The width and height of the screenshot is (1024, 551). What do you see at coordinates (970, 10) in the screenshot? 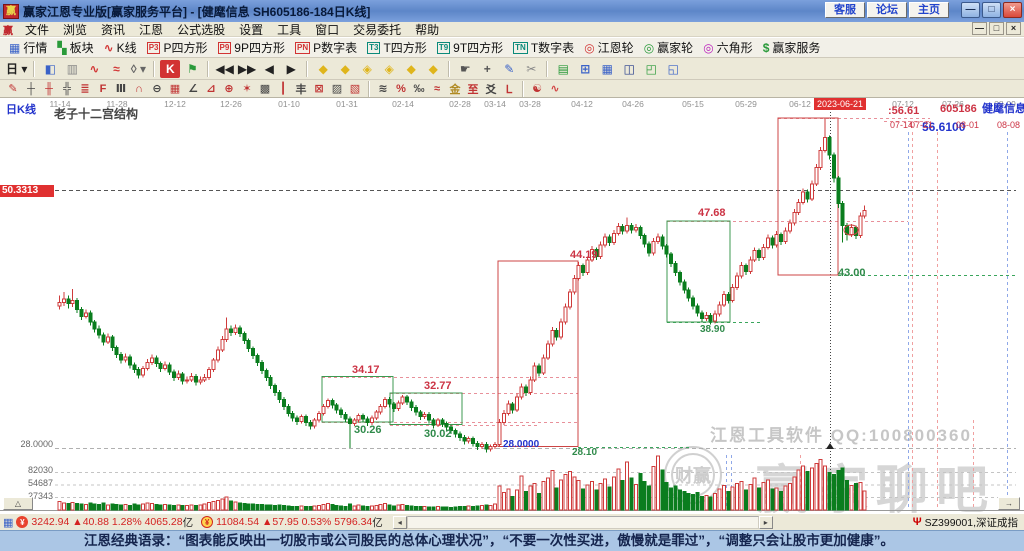
I see `minimize-button: —` at bounding box center [970, 10].